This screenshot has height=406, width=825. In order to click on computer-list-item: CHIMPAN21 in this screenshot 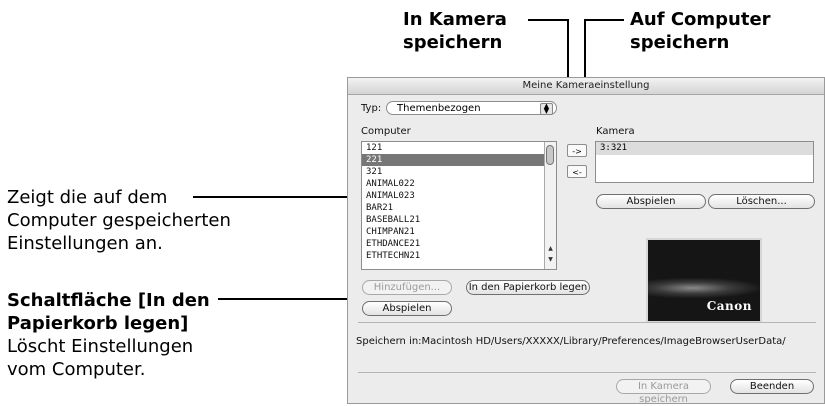, I will do `click(459, 232)`.